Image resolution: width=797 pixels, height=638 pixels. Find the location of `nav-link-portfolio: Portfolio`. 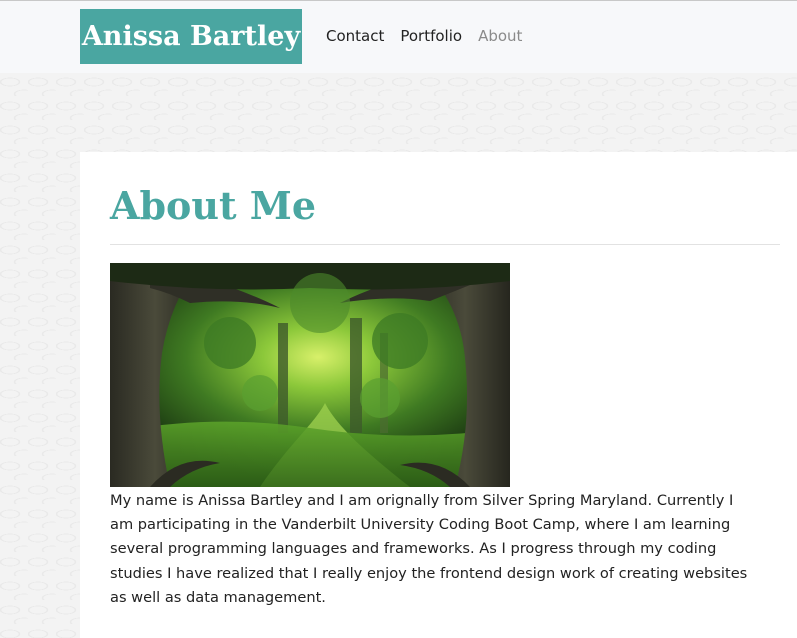

nav-link-portfolio: Portfolio is located at coordinates (431, 36).